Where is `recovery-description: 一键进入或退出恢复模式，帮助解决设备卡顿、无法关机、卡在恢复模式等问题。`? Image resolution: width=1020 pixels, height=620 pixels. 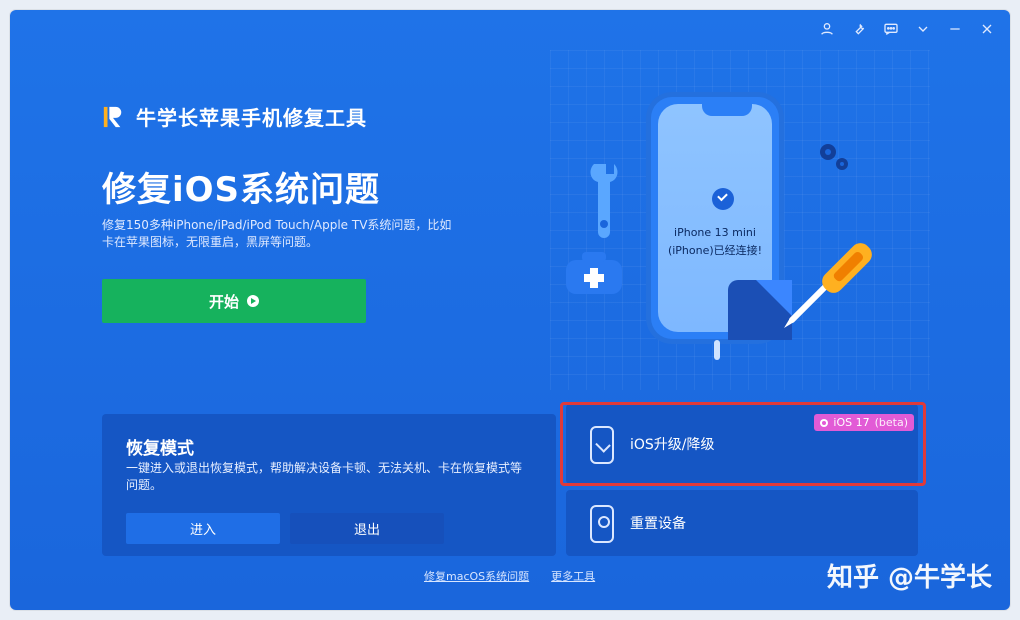
recovery-description: 一键进入或退出恢复模式，帮助解决设备卡顿、无法关机、卡在恢复模式等问题。 is located at coordinates (324, 476).